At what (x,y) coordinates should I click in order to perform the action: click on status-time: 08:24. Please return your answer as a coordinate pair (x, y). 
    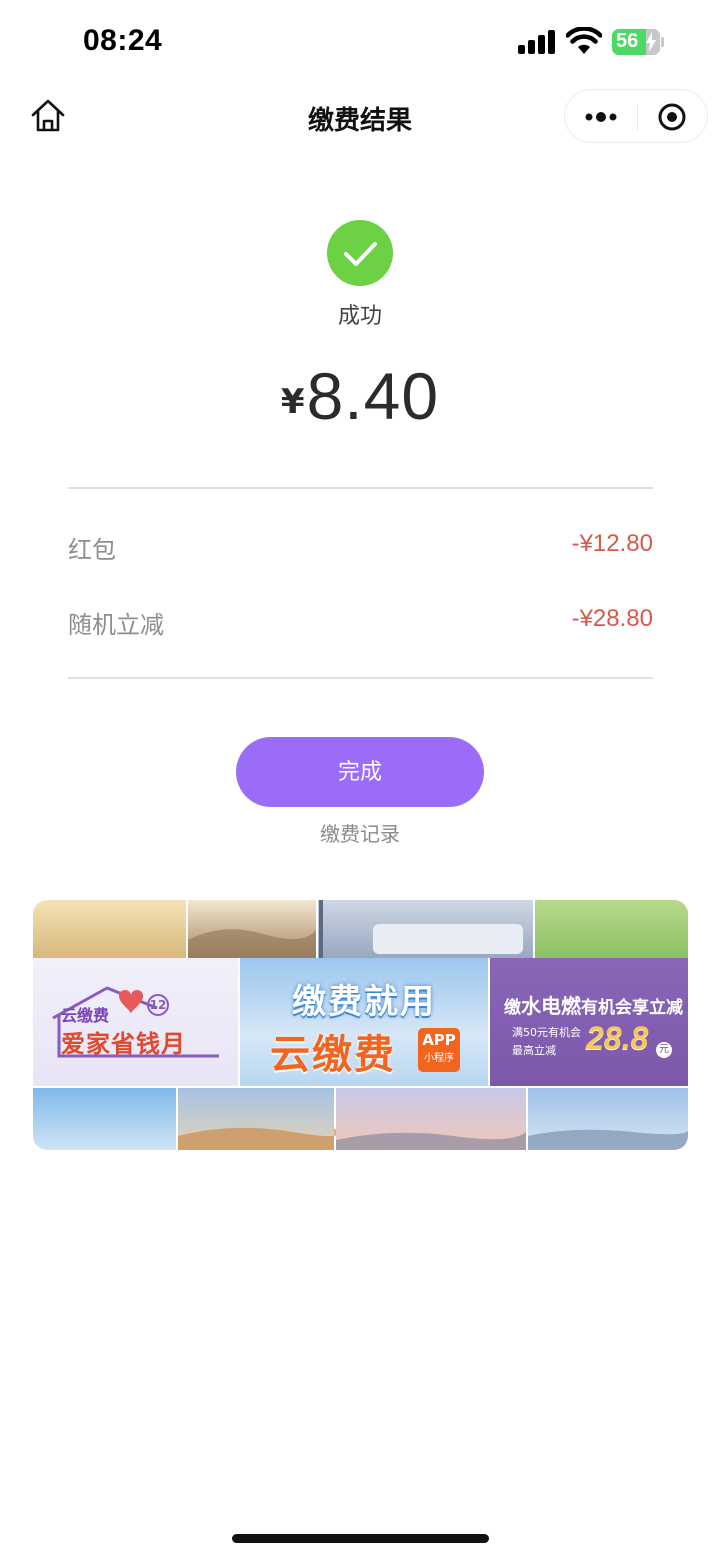
    Looking at the image, I should click on (123, 40).